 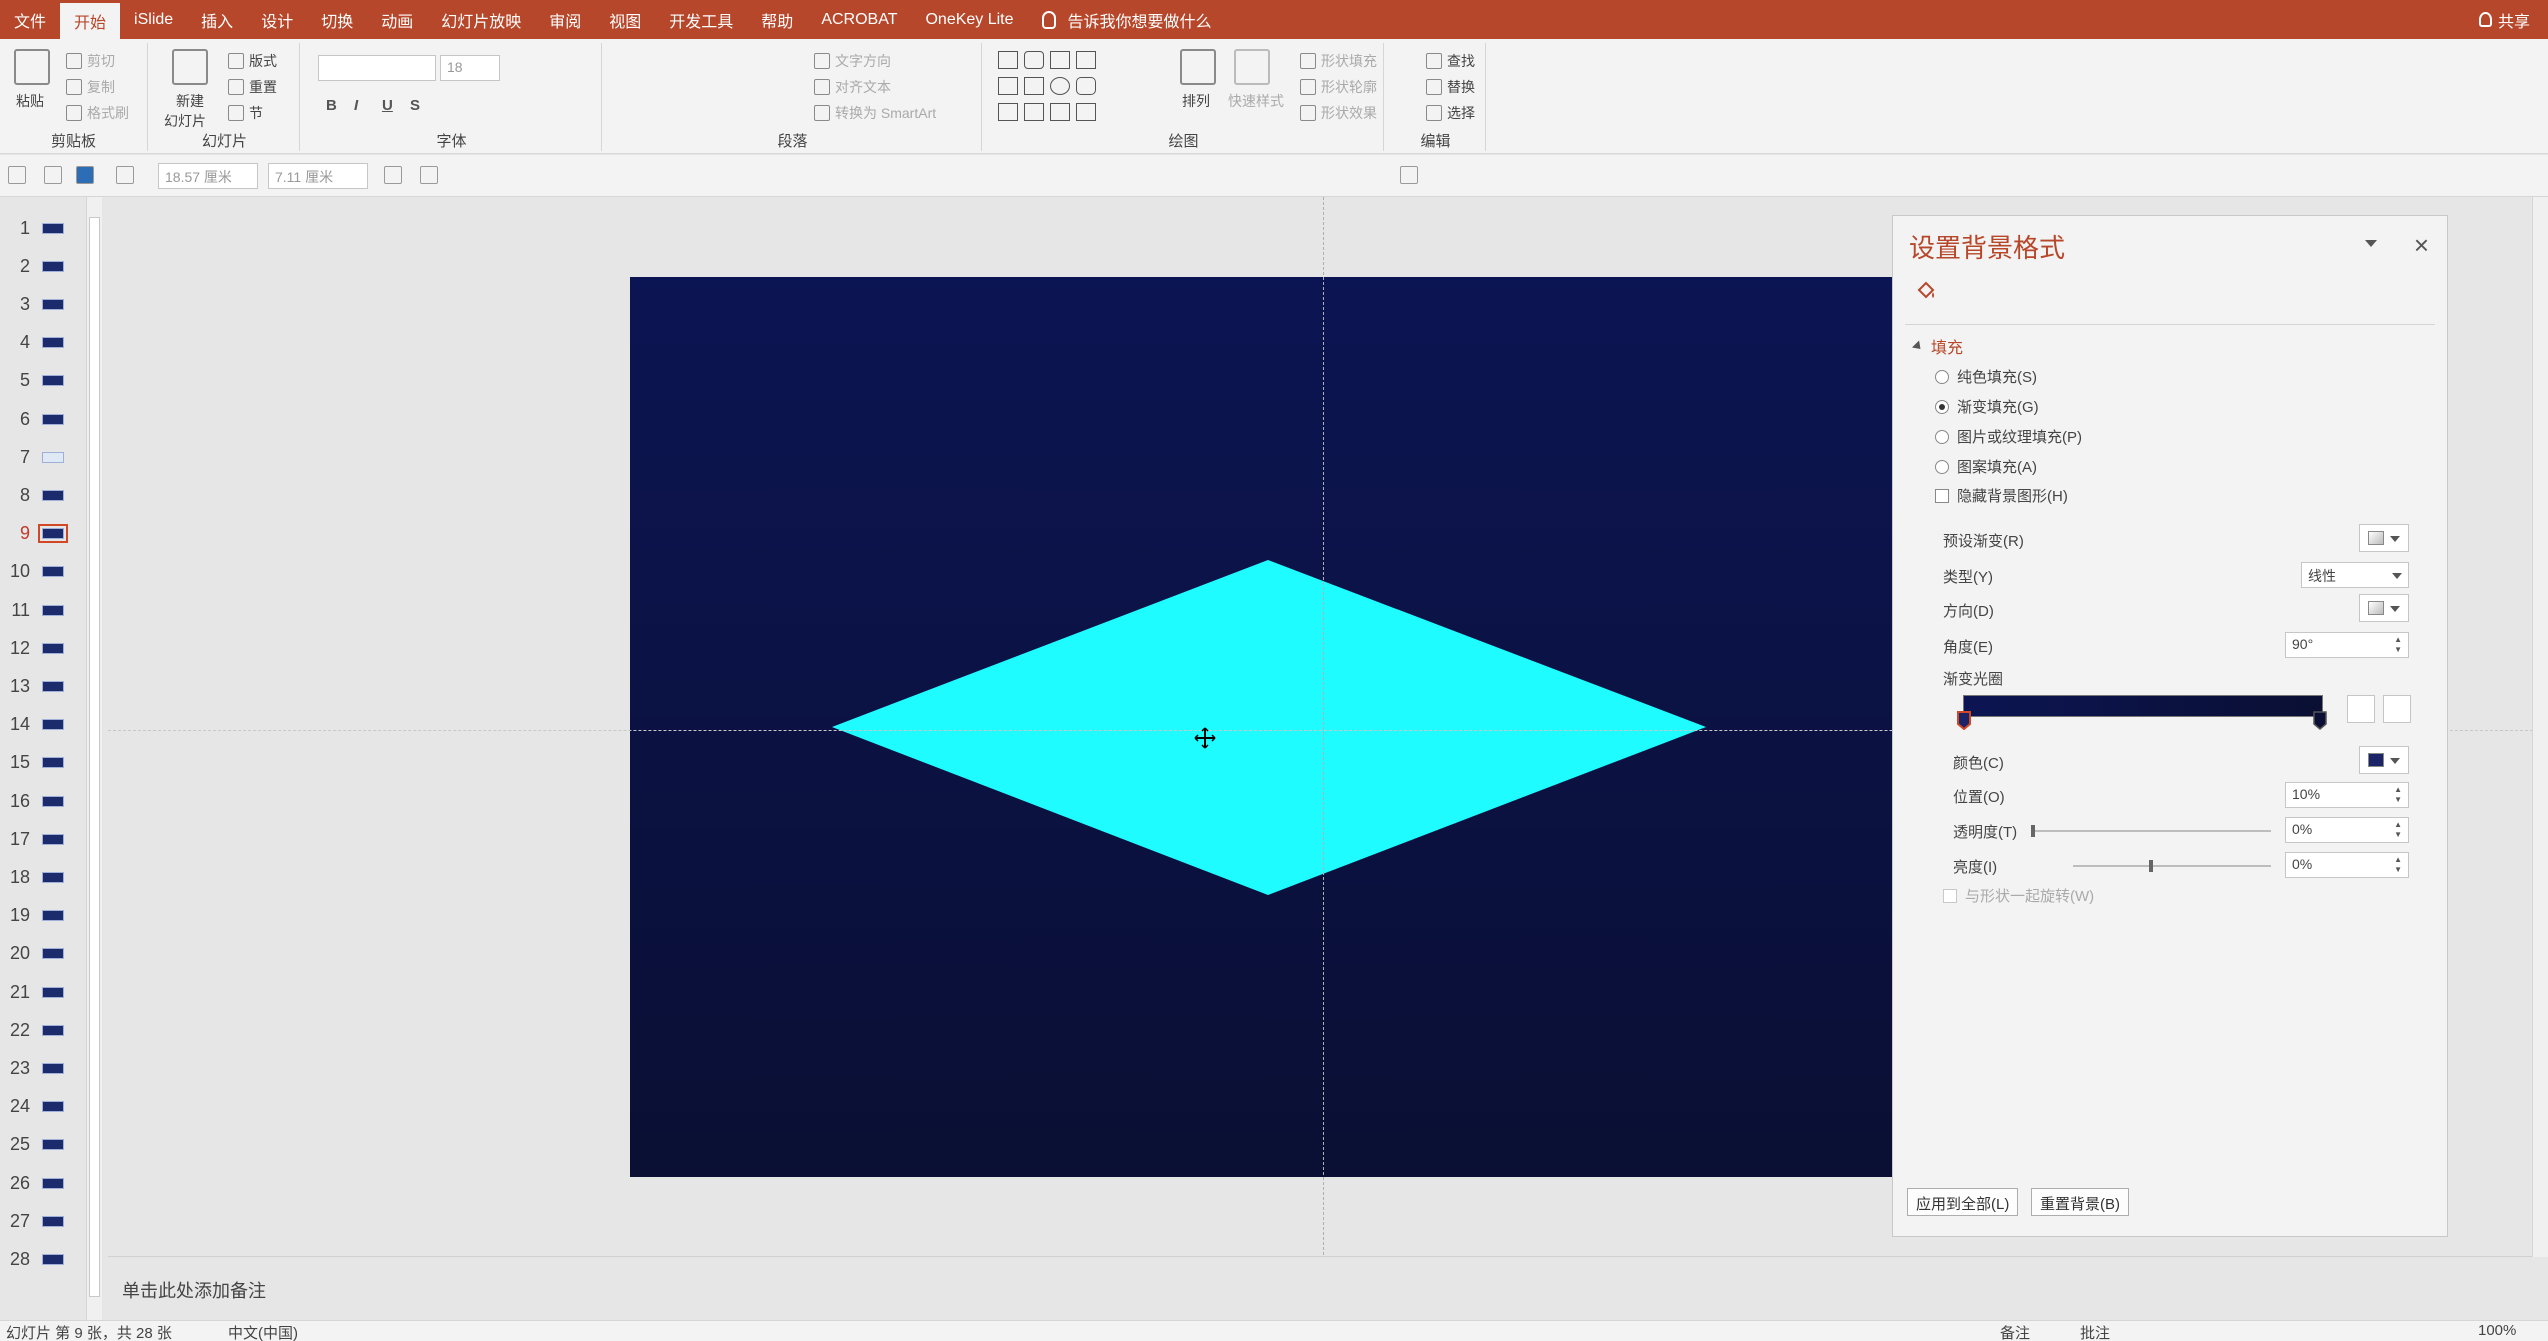 I want to click on arrange-button: 排列, so click(x=1196, y=101).